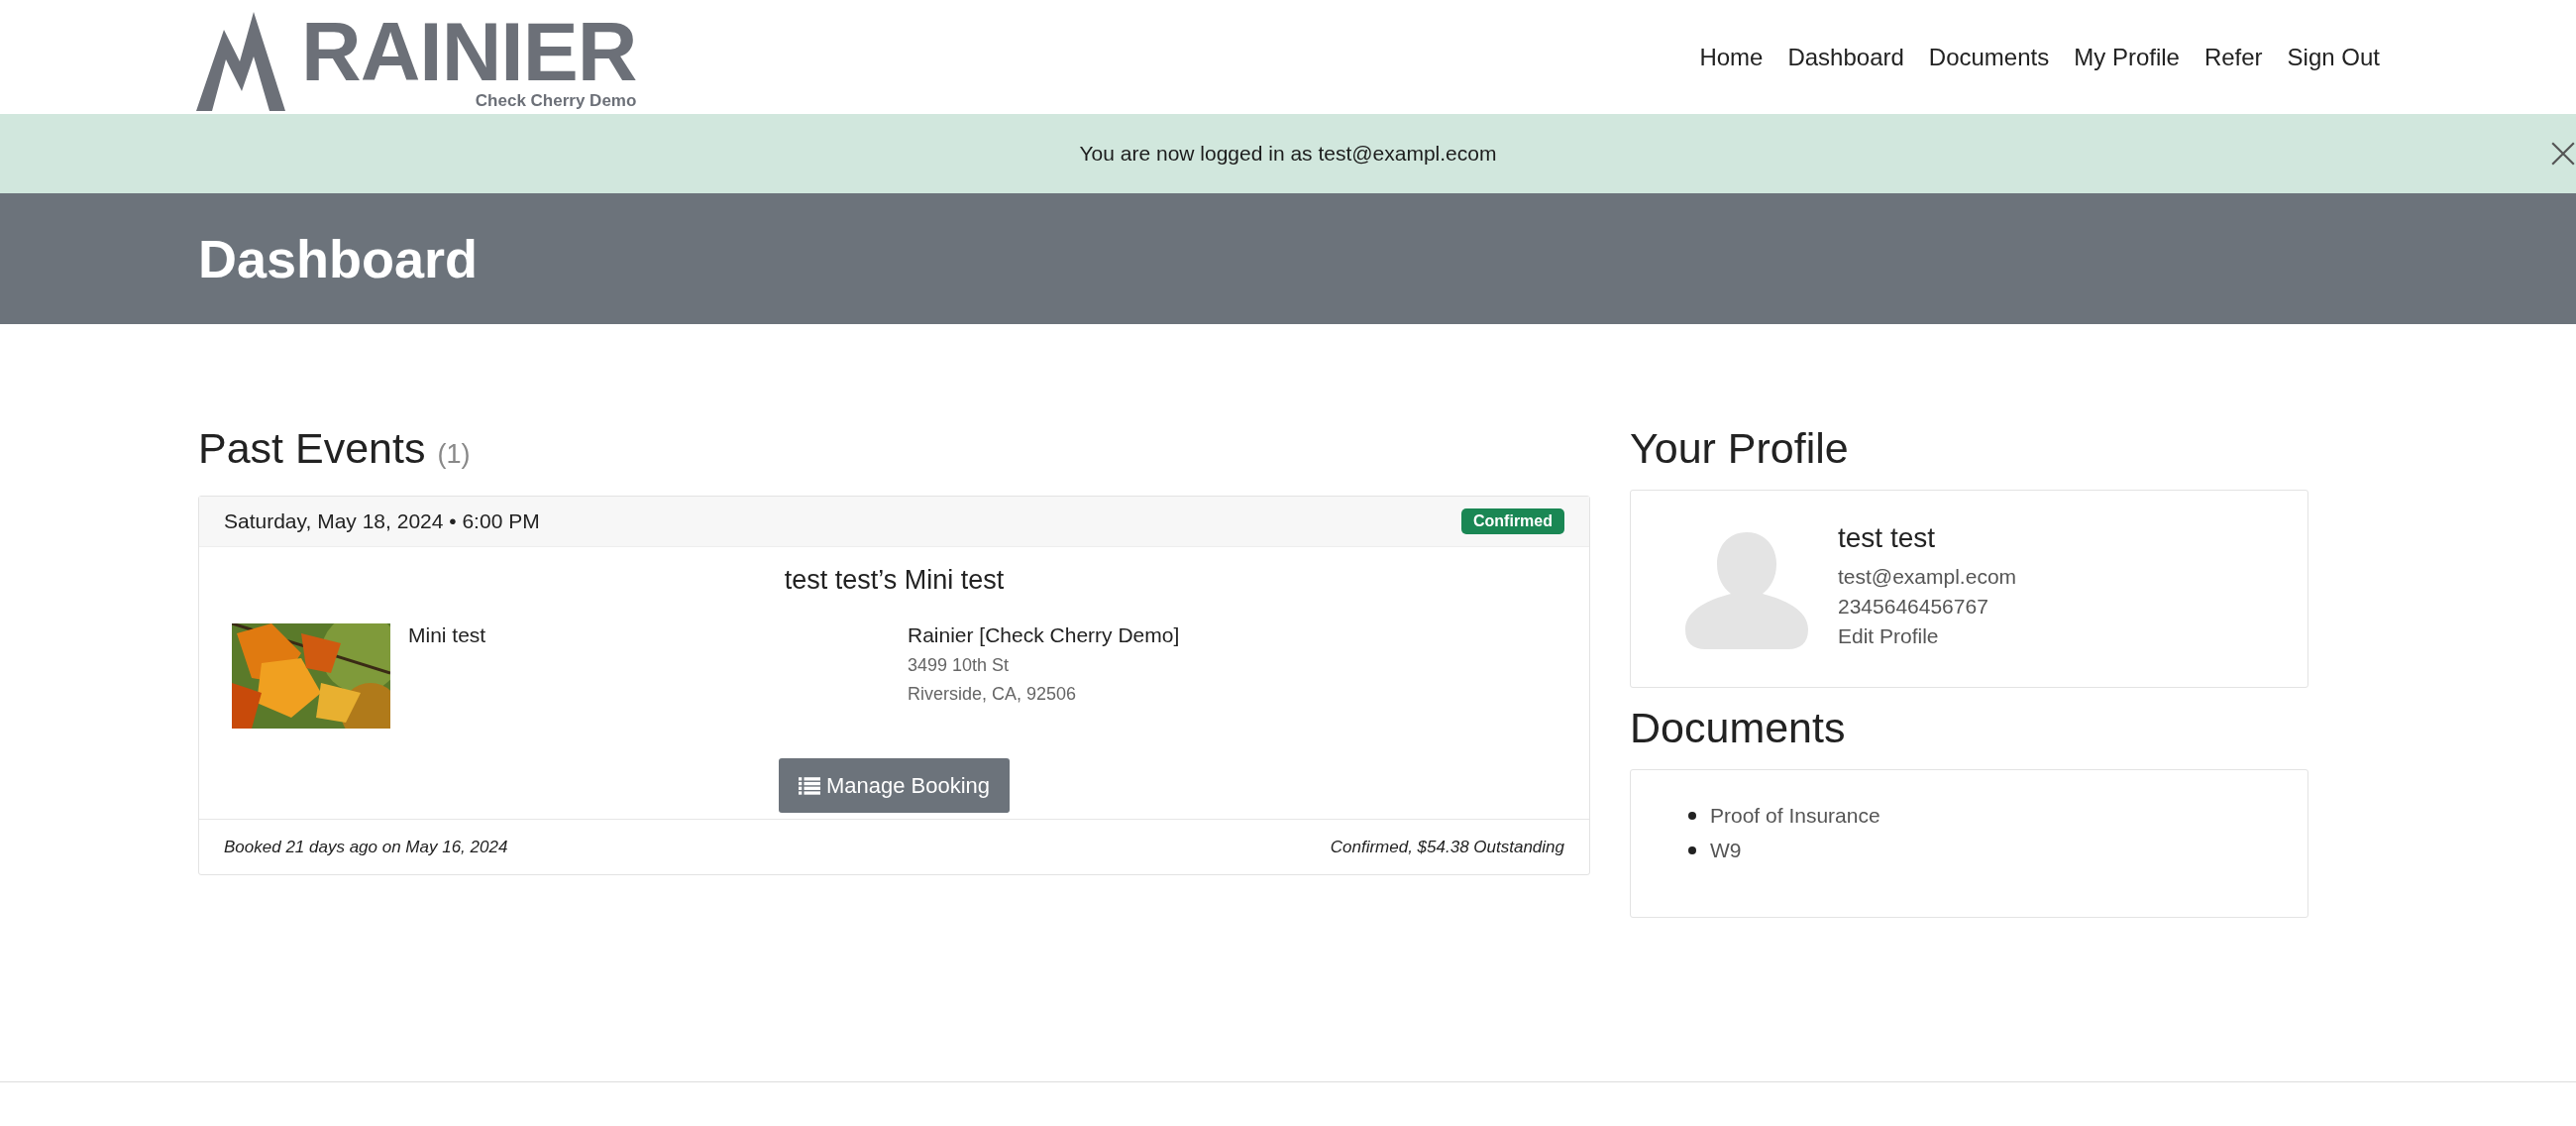 The width and height of the screenshot is (2576, 1126). Describe the element at coordinates (1288, 154) in the screenshot. I see `alert-message: You are now logged in as test@exampl.ecom` at that location.